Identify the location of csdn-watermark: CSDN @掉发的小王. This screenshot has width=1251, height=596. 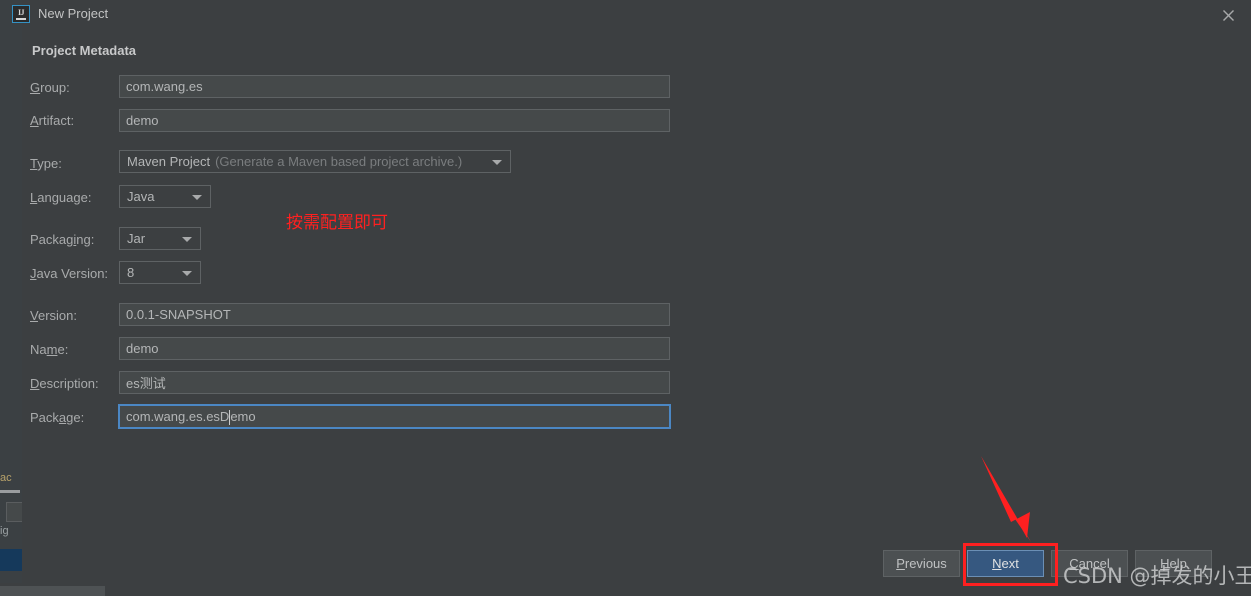
(1157, 576).